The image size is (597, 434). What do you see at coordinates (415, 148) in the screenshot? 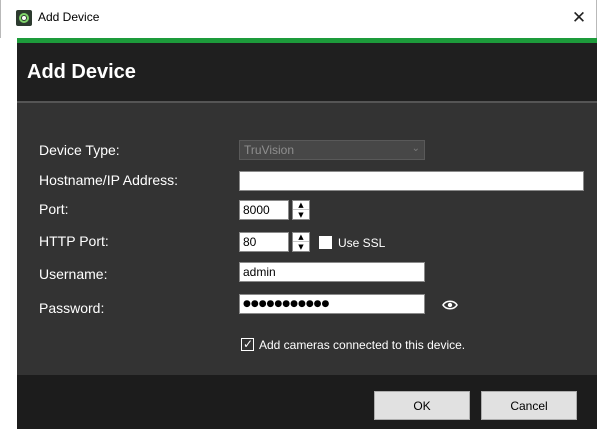
I see `chevron-down-icon: ⌄` at bounding box center [415, 148].